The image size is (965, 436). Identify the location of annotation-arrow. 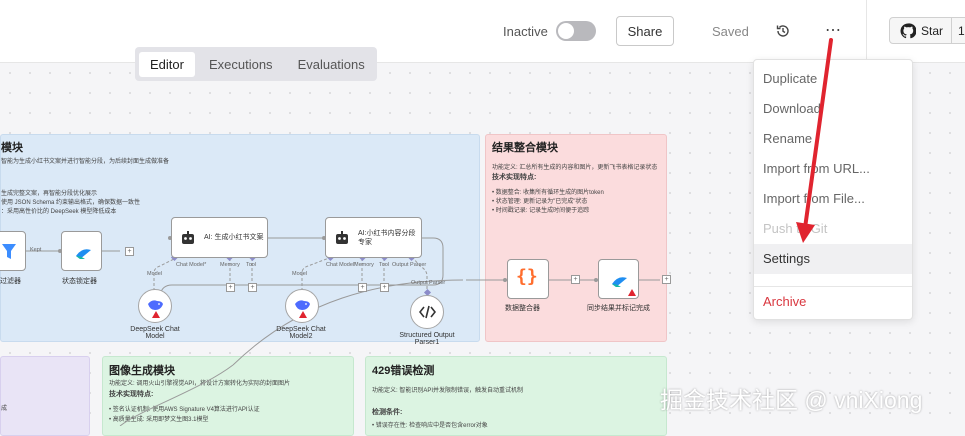
(814, 140).